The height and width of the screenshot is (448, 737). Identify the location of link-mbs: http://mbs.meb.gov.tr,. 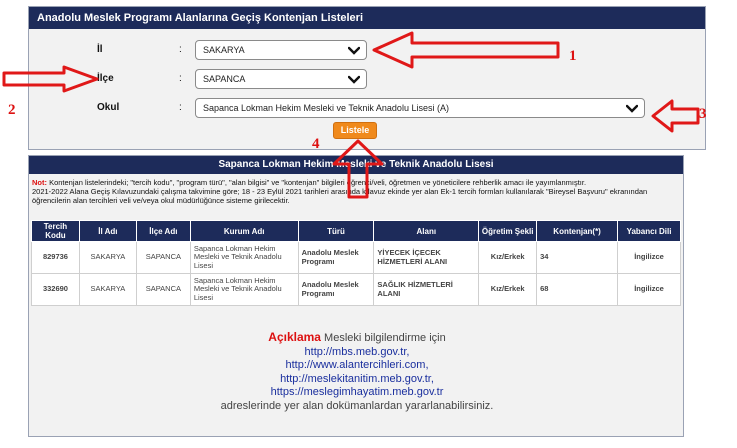
(357, 353).